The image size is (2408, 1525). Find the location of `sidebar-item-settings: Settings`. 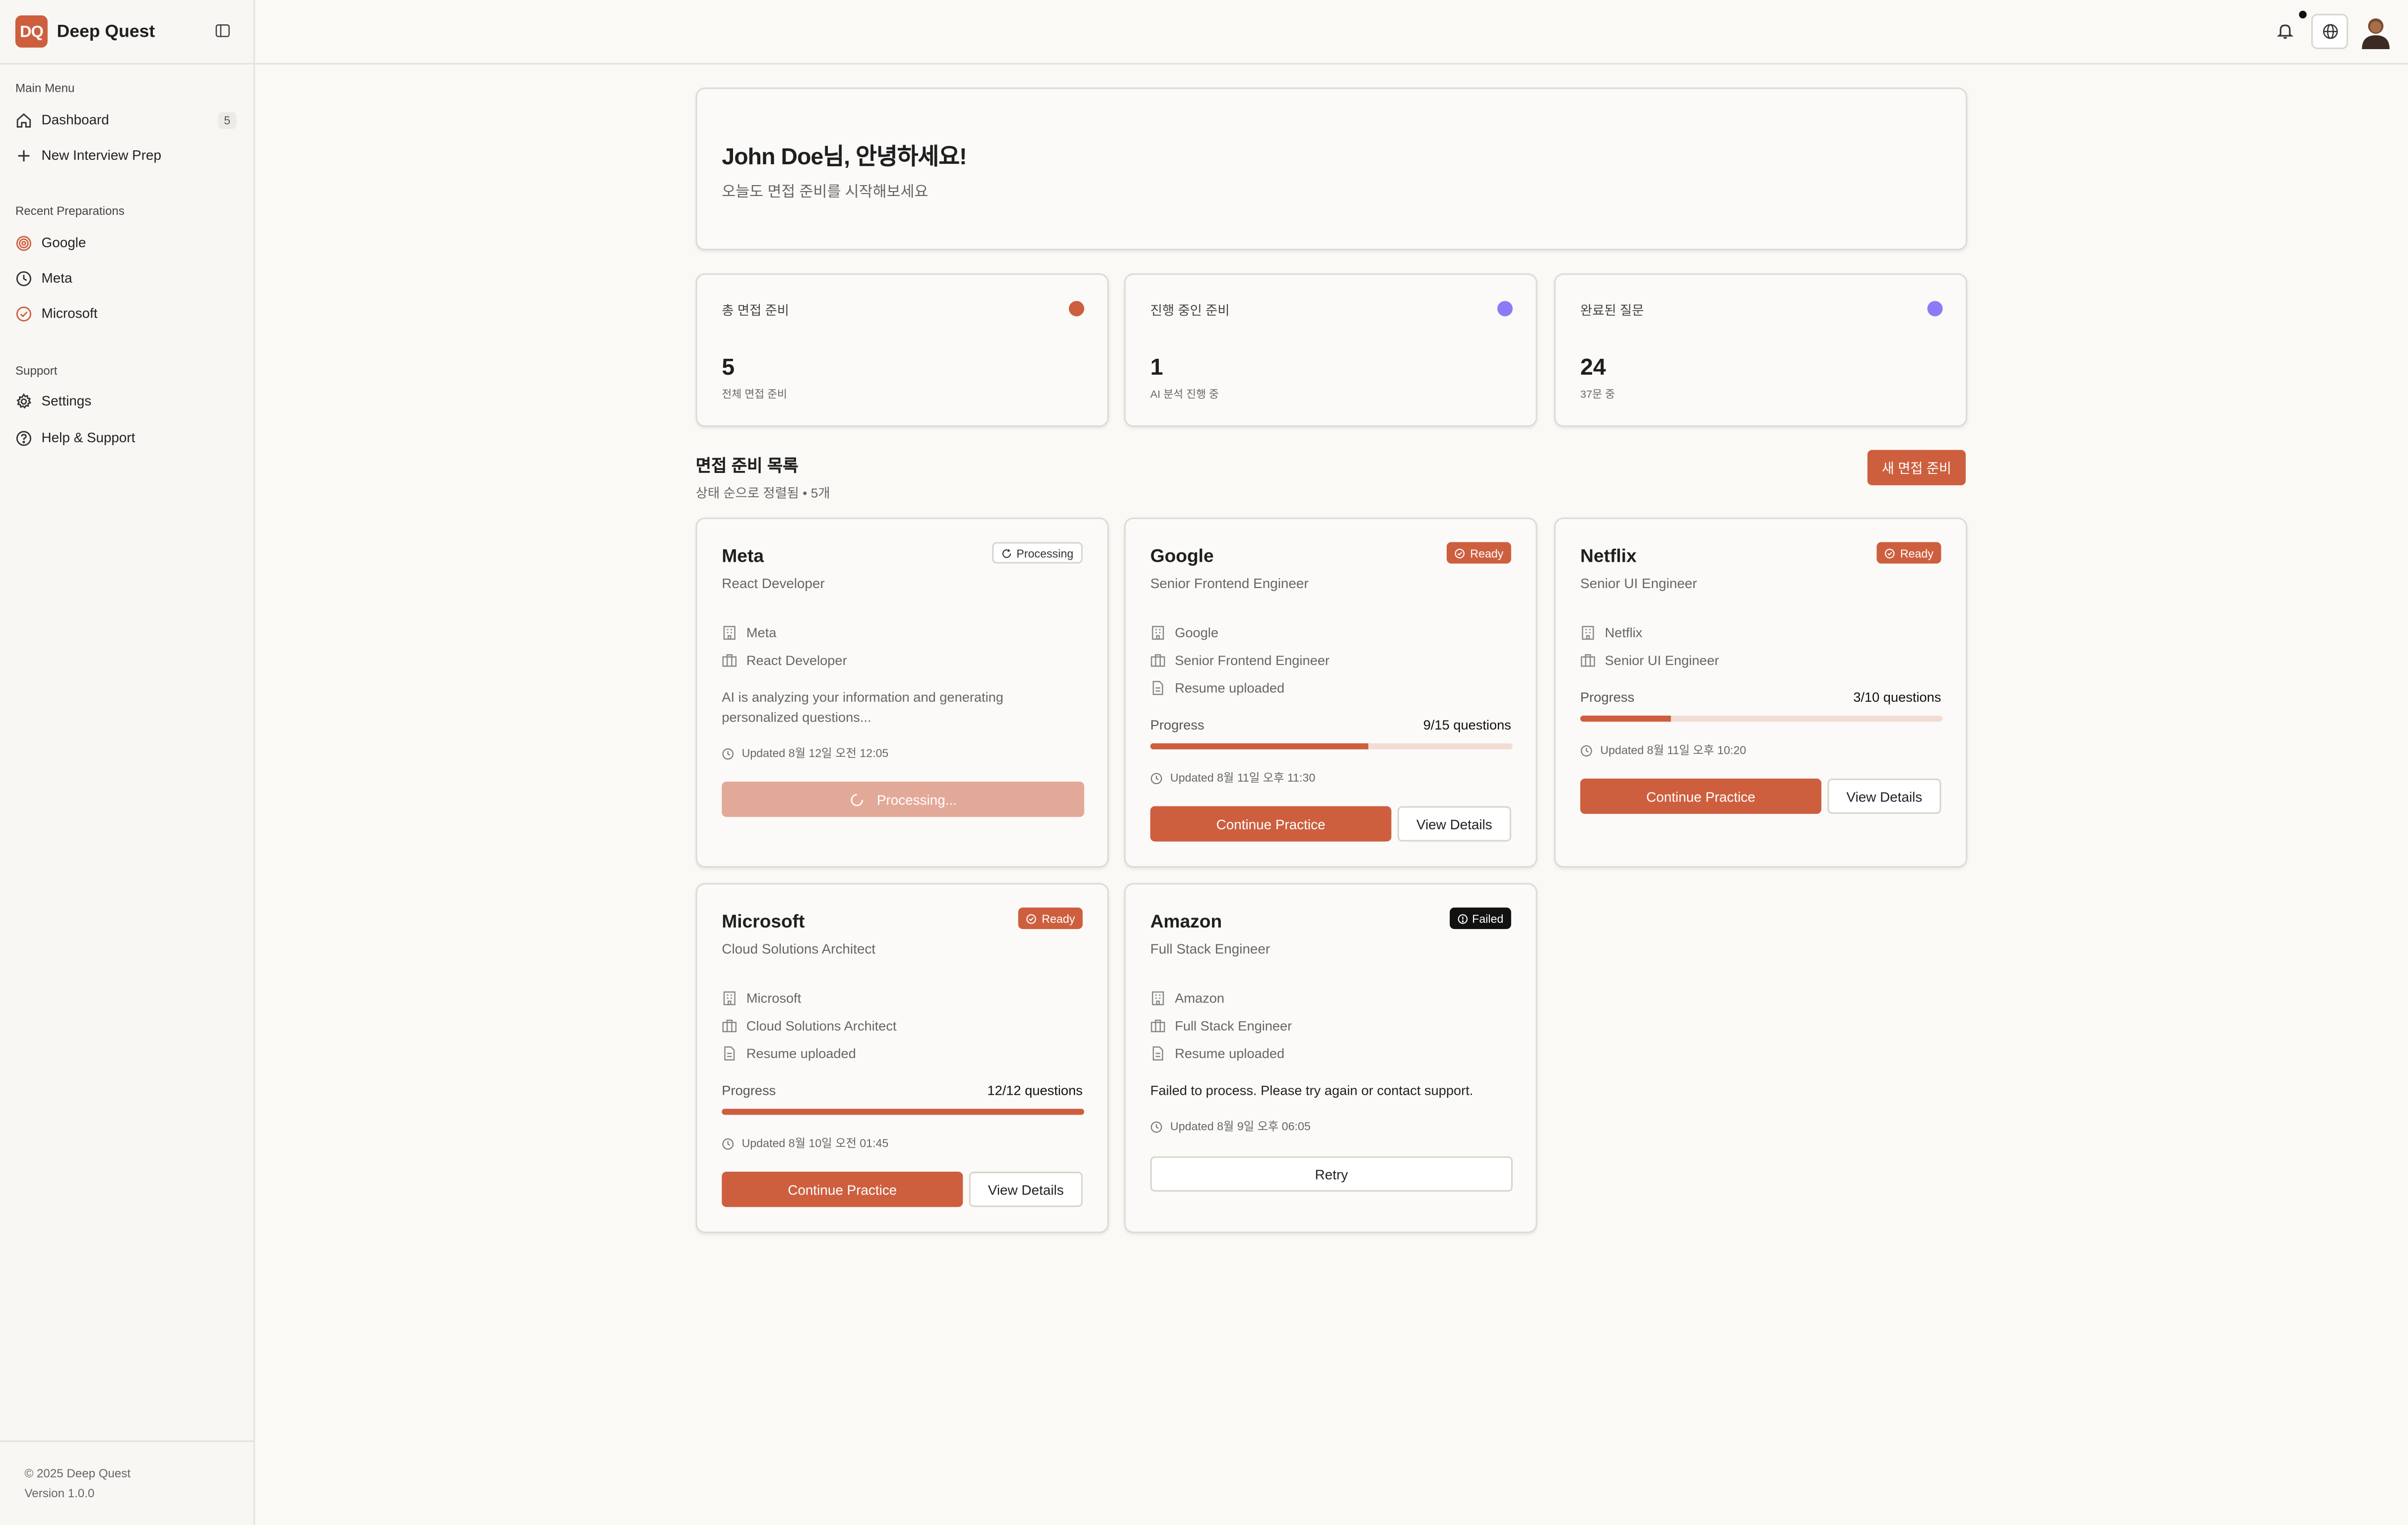

sidebar-item-settings: Settings is located at coordinates (126, 401).